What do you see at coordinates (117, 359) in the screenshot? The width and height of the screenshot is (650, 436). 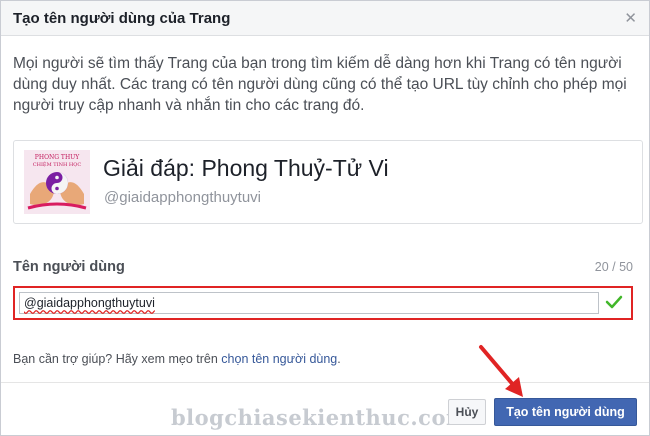 I see `help-prefix: Bạn cần trợ giúp? Hãy xem mẹo trên` at bounding box center [117, 359].